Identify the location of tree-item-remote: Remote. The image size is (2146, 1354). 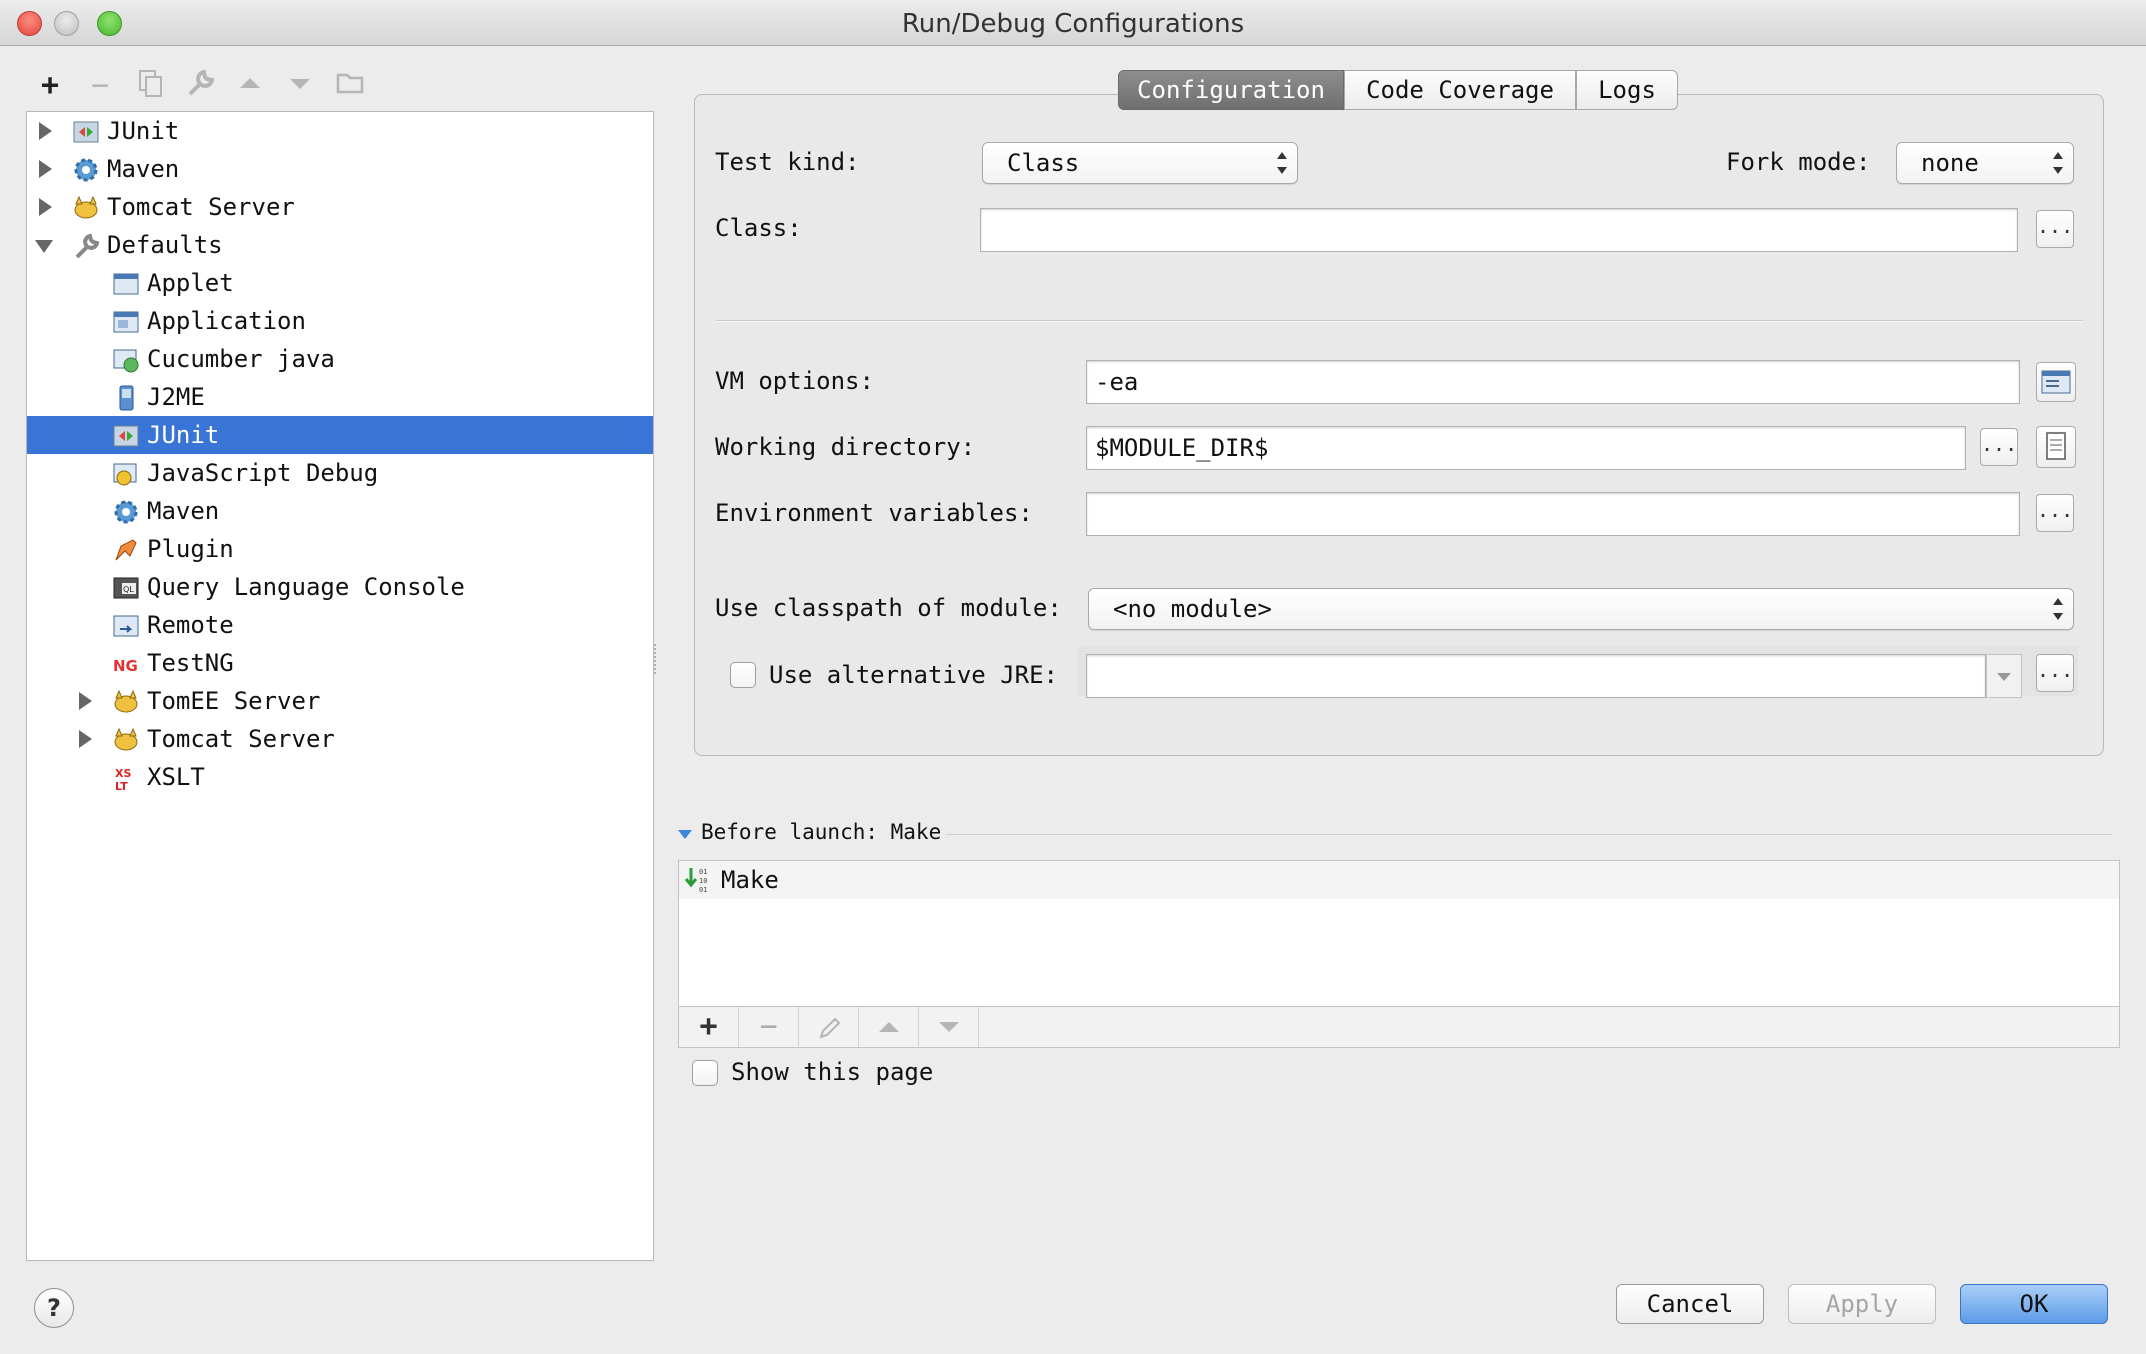
(340, 625).